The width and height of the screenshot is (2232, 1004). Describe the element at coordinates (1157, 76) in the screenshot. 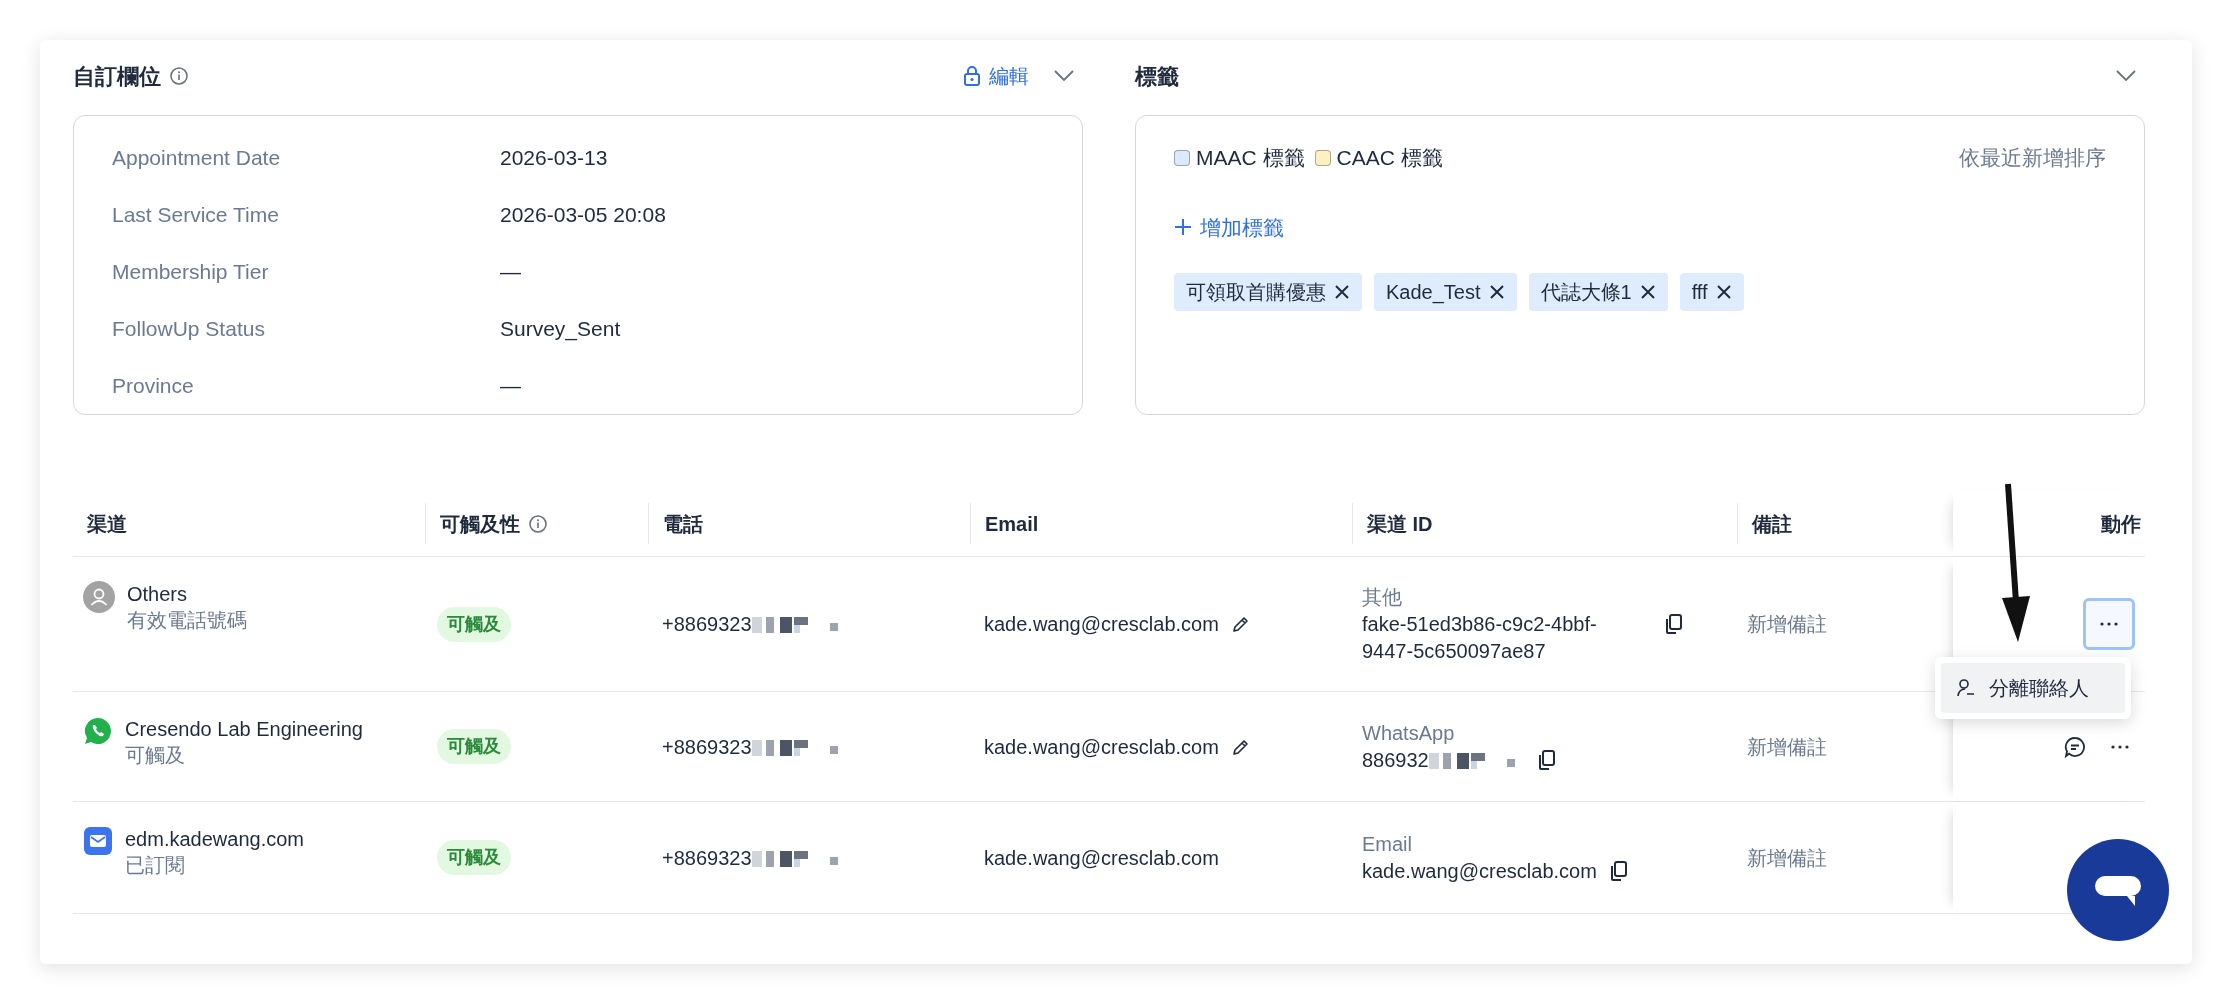

I see `section-title: 標籤` at that location.